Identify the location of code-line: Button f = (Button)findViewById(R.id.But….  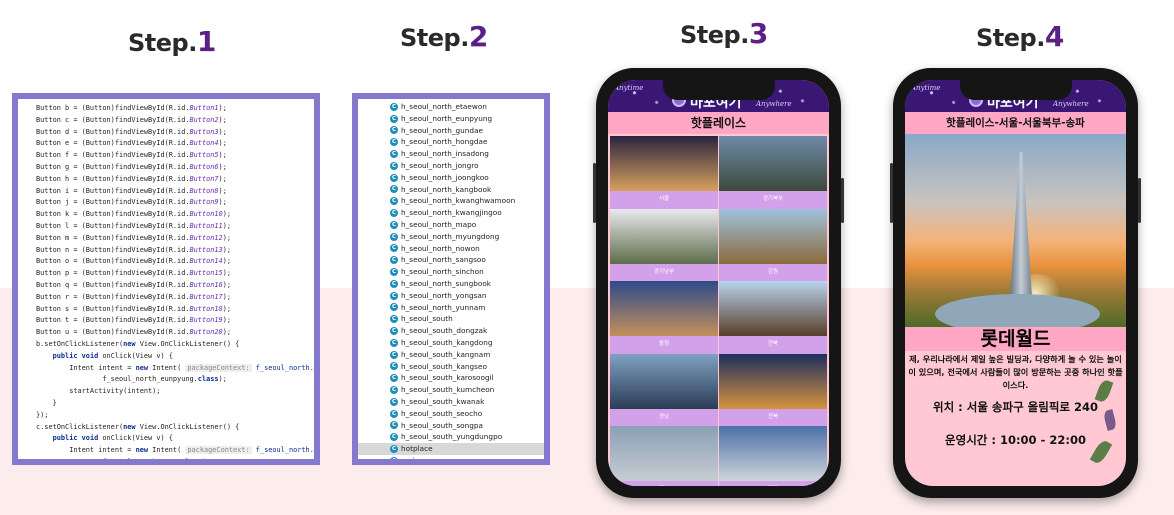
(131, 155).